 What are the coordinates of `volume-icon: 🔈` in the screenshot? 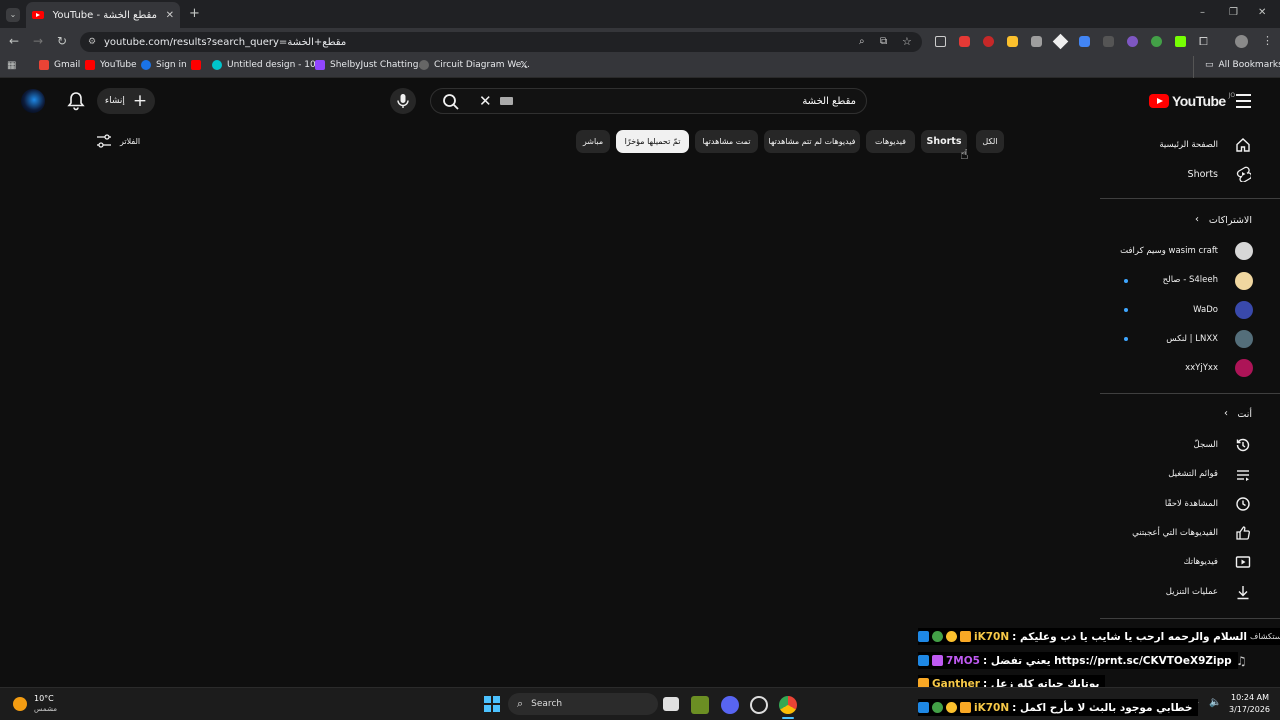 It's located at (1215, 702).